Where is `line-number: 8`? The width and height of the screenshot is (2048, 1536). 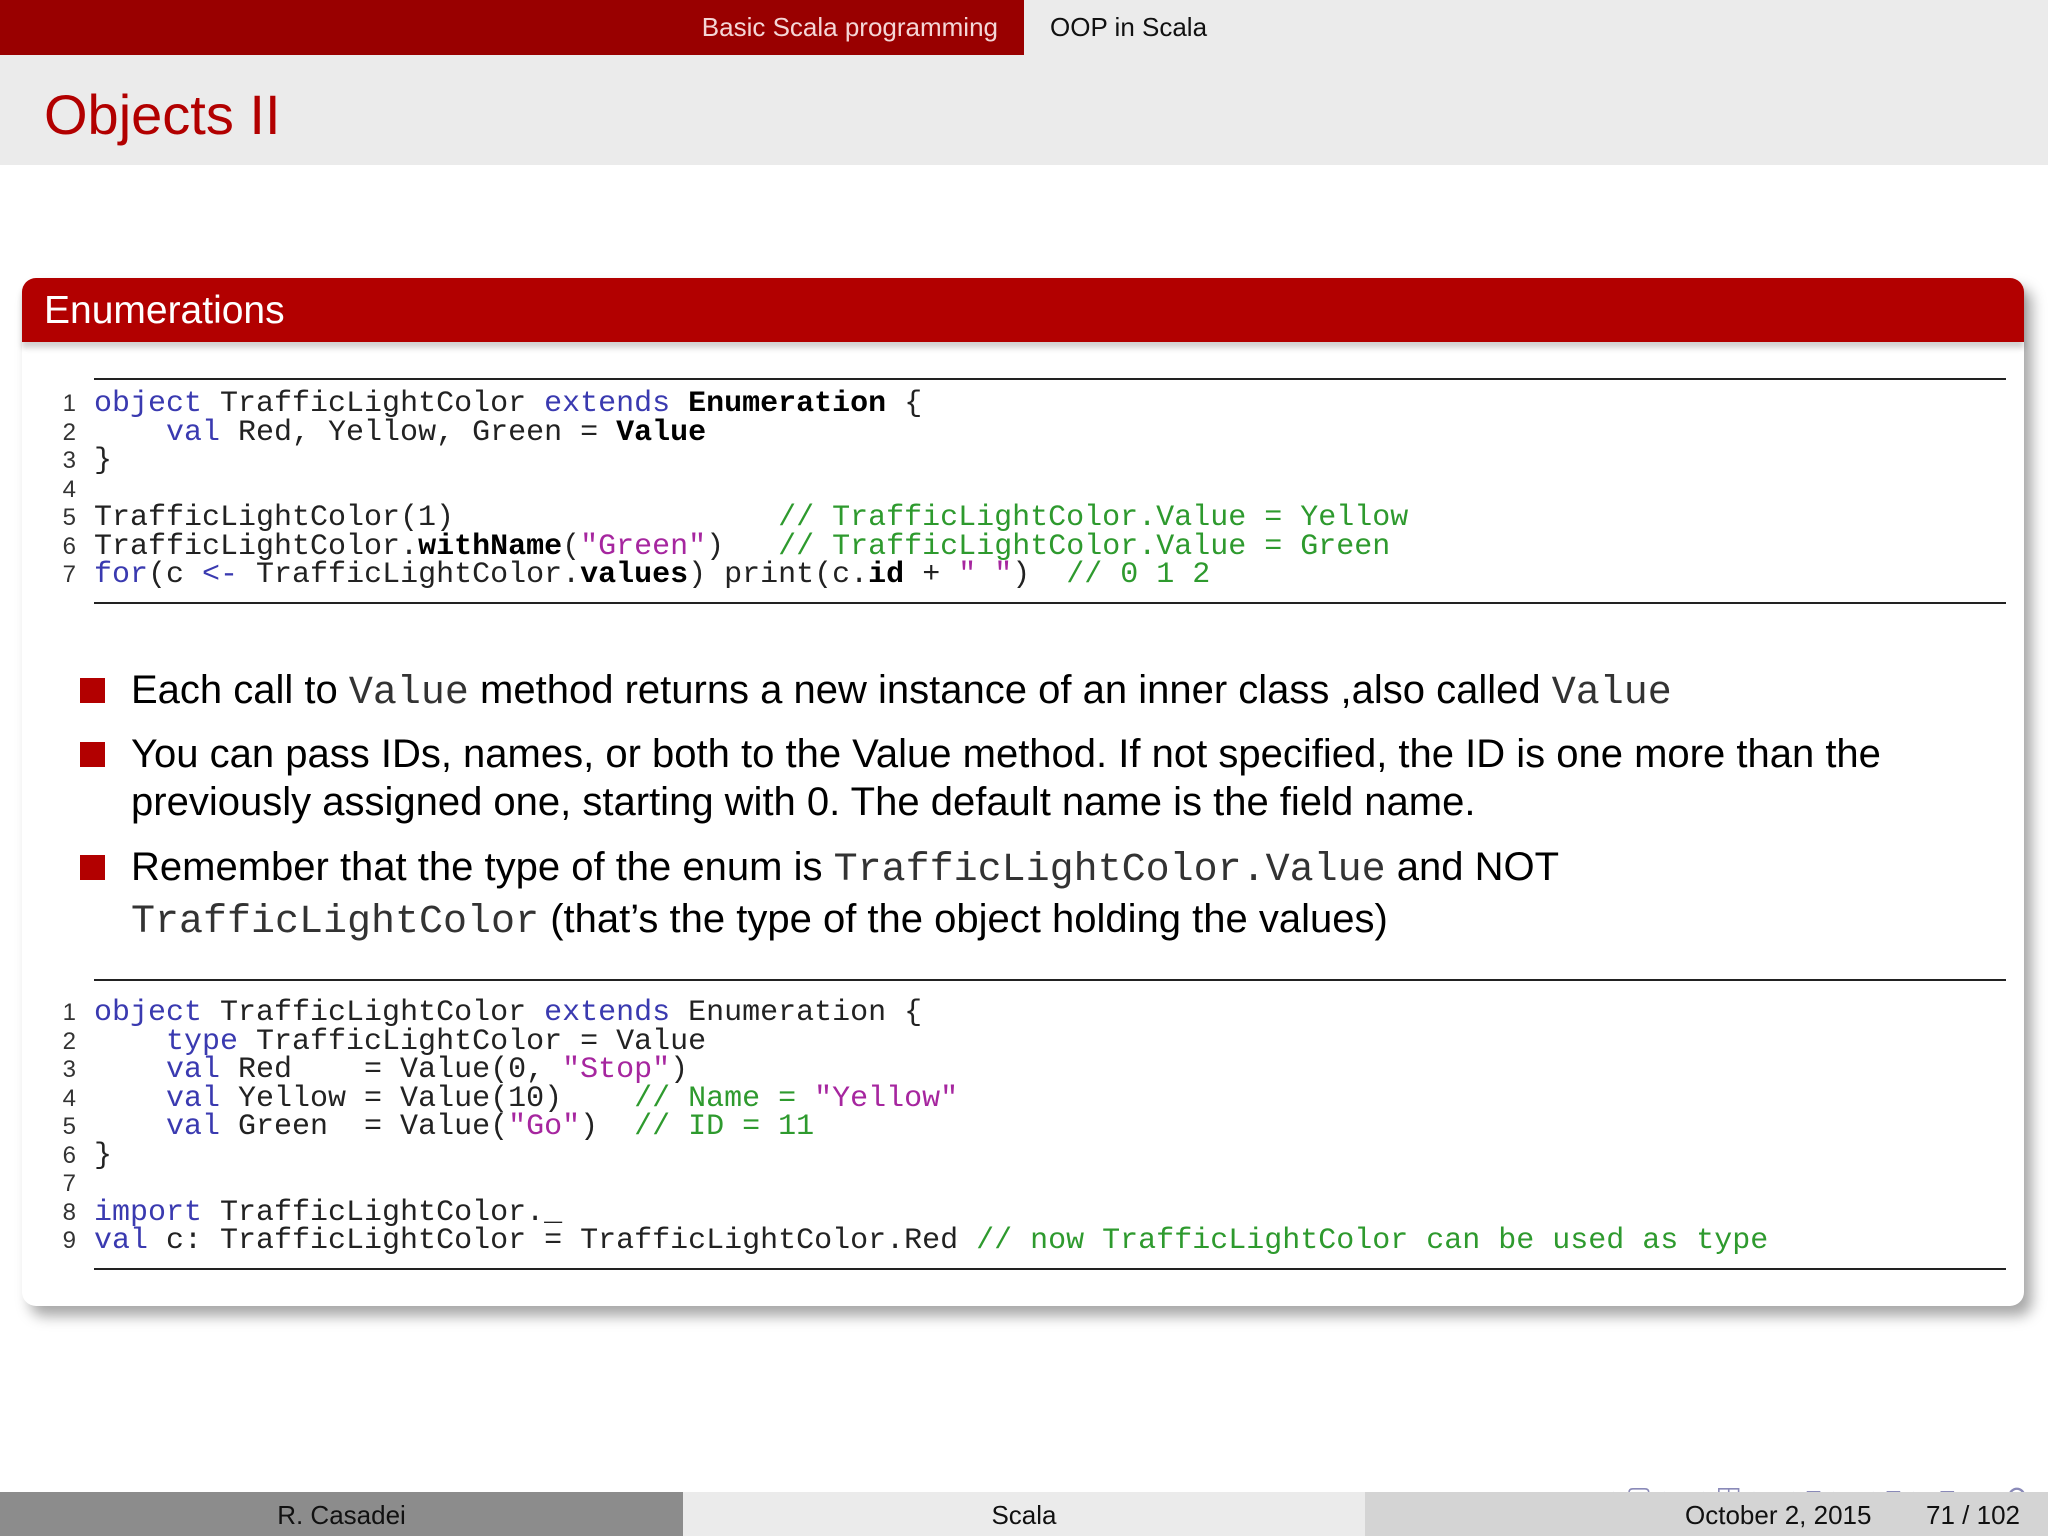 line-number: 8 is located at coordinates (69, 1212).